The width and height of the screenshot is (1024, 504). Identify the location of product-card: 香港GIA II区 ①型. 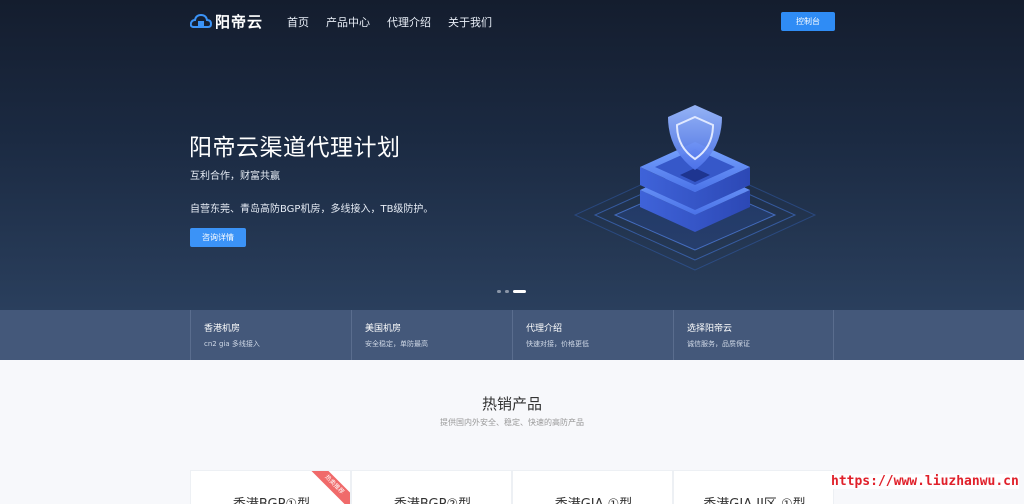
(753, 487).